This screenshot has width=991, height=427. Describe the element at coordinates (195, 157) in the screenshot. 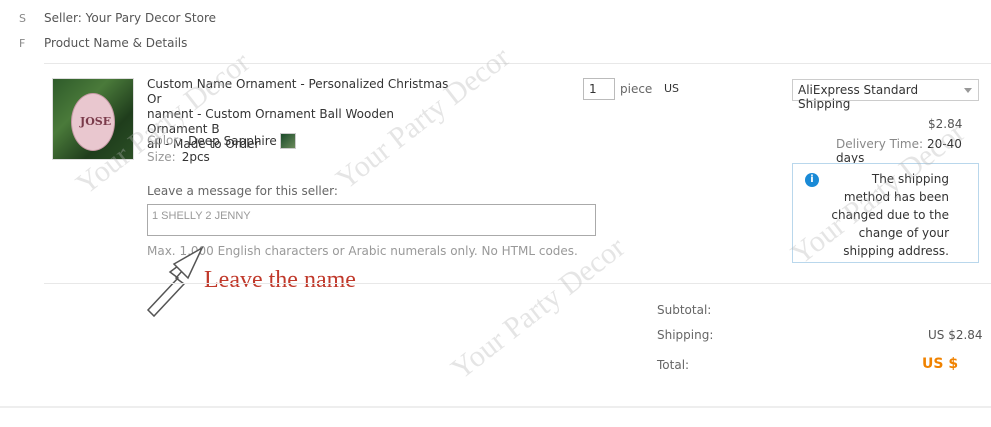

I see `size-value: 2pcs` at that location.